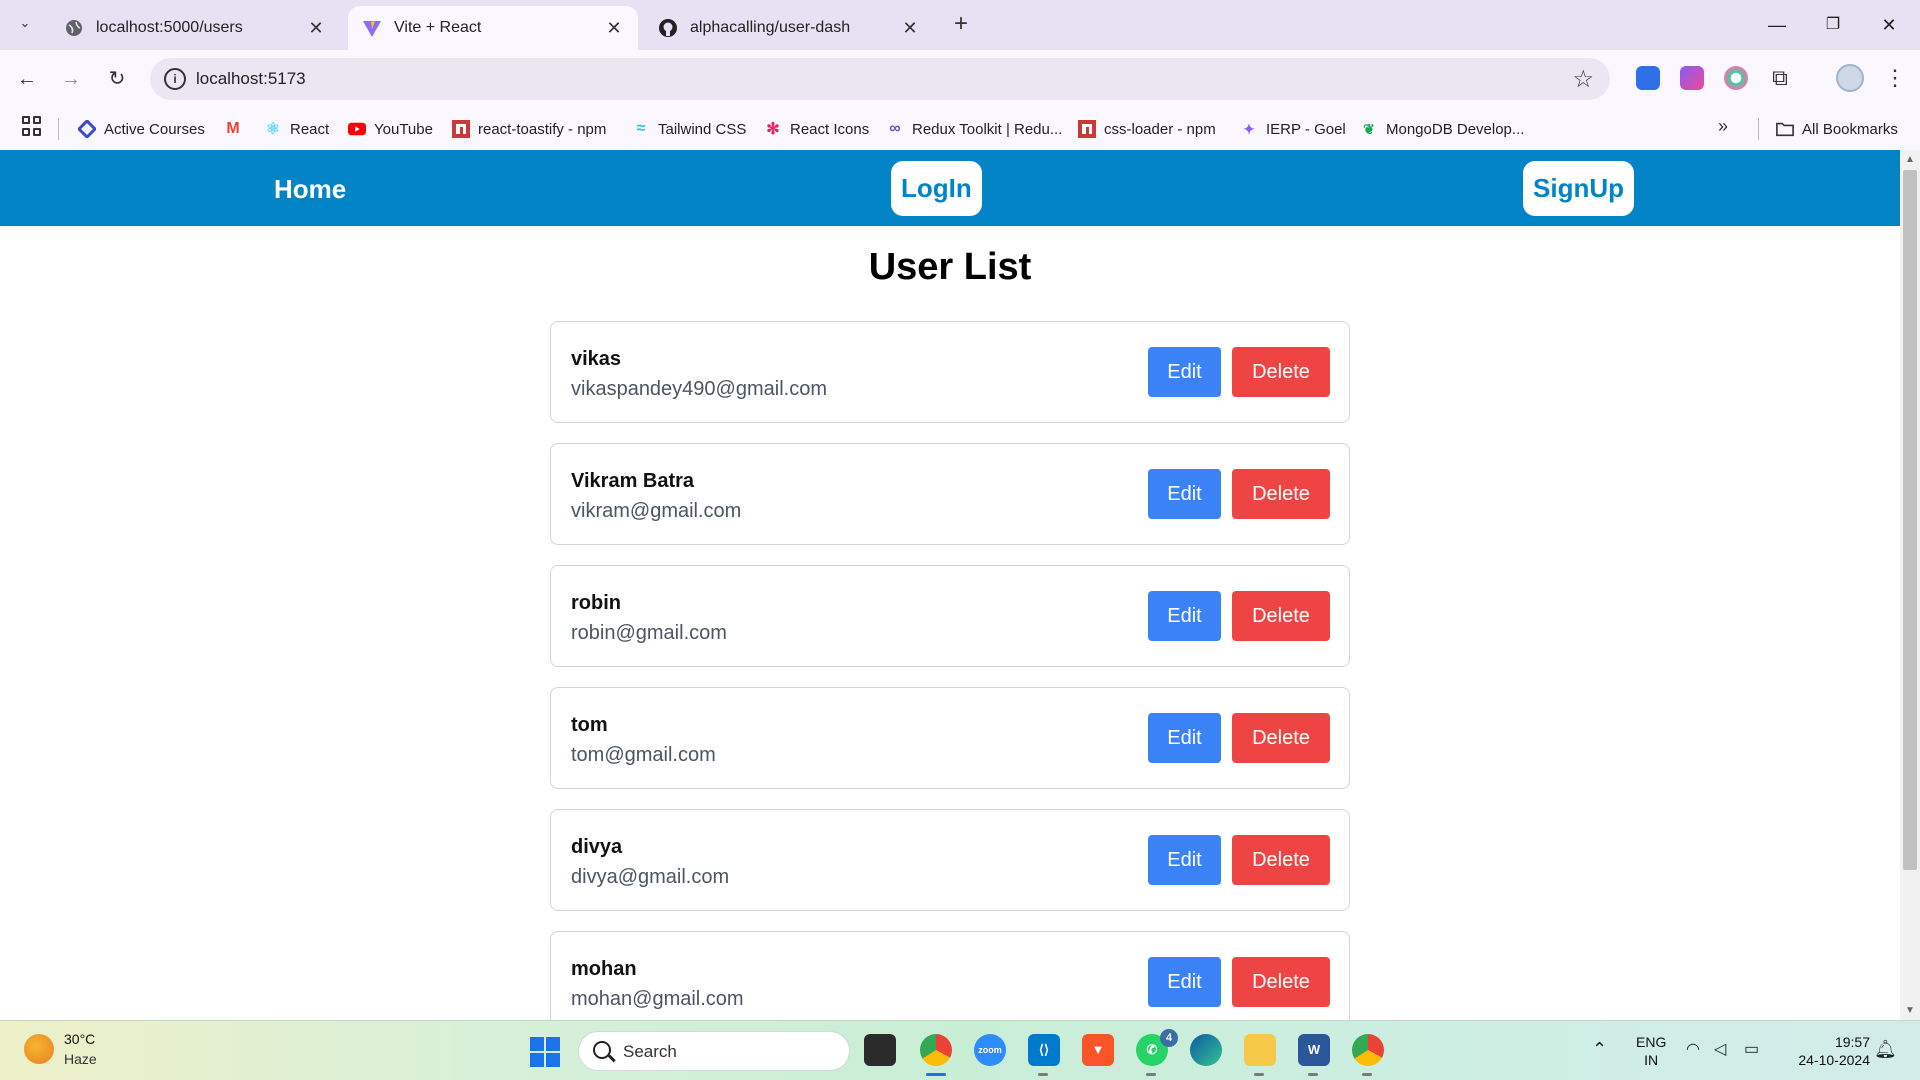 This screenshot has width=1920, height=1080. What do you see at coordinates (1098, 1050) in the screenshot?
I see `brave-icon: ▼` at bounding box center [1098, 1050].